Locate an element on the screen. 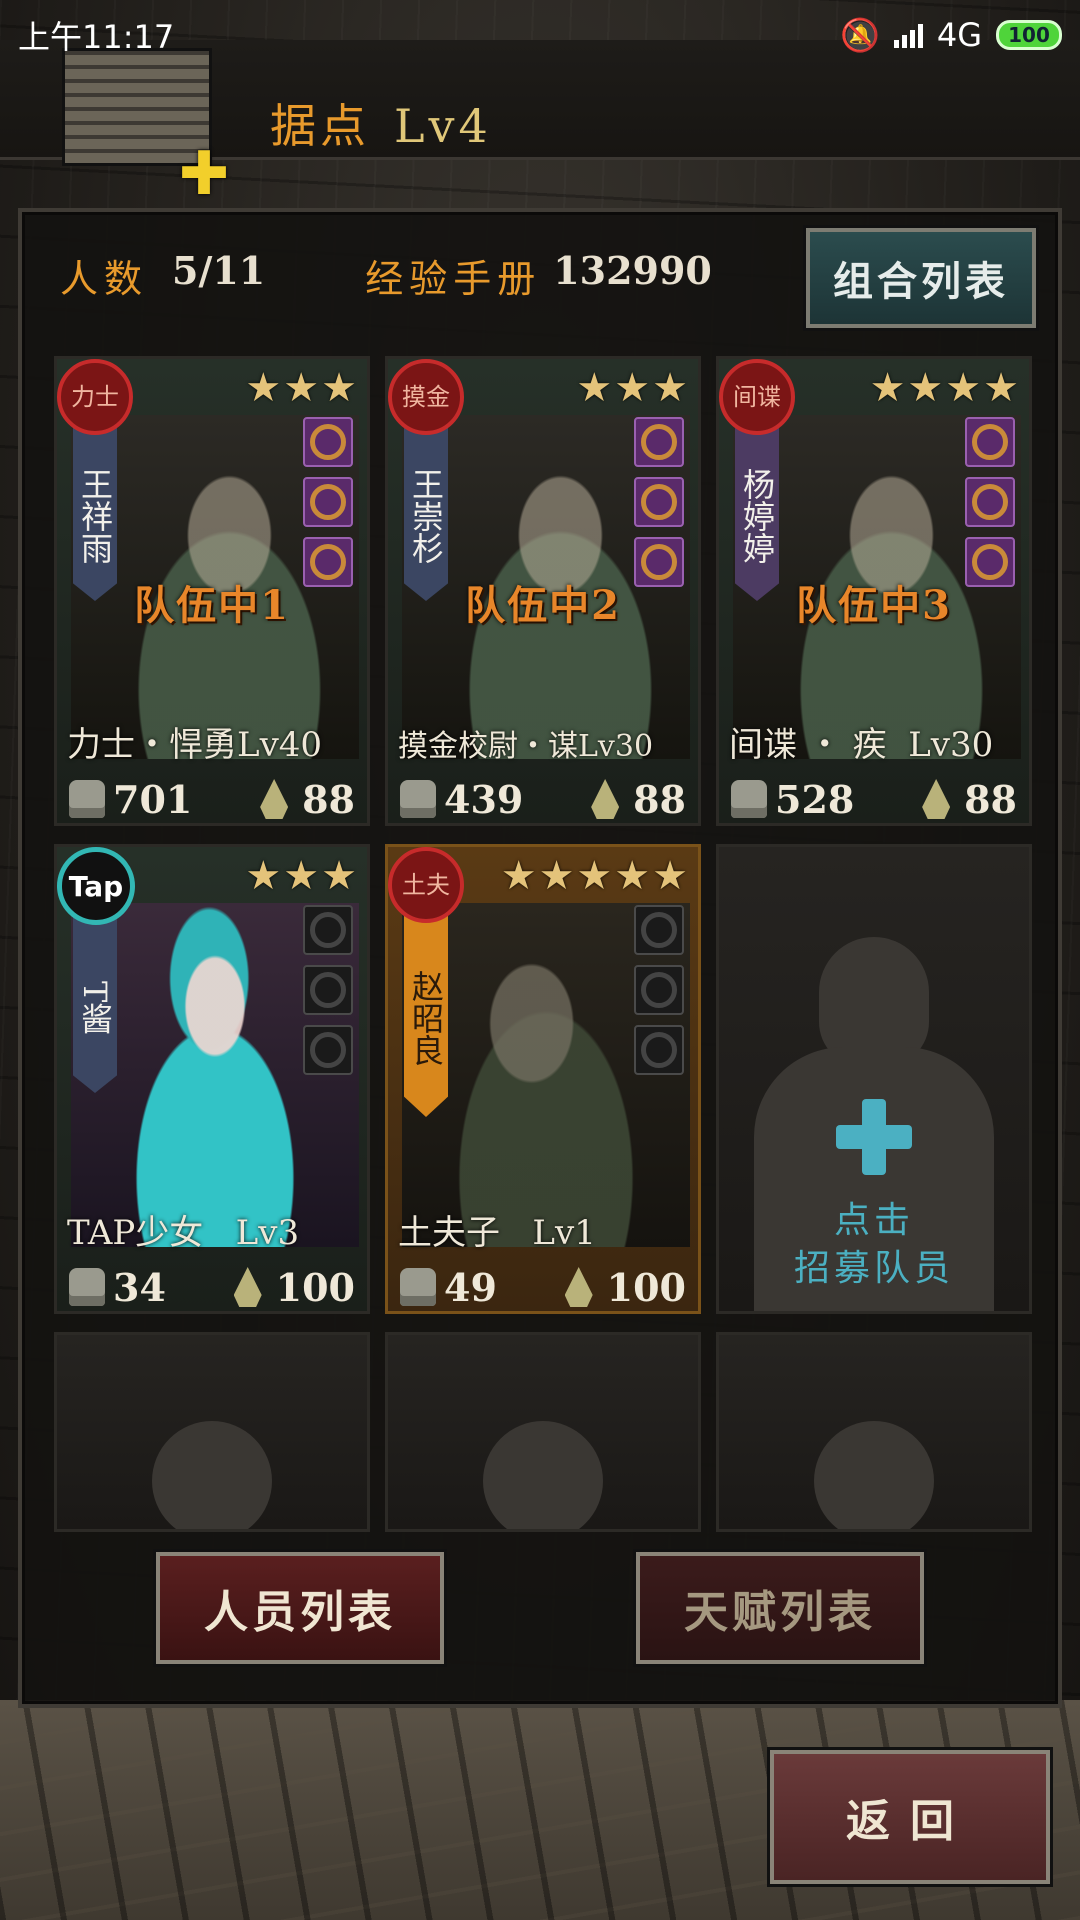 The image size is (1080, 1920). mute-icon: 🔕 is located at coordinates (860, 35).